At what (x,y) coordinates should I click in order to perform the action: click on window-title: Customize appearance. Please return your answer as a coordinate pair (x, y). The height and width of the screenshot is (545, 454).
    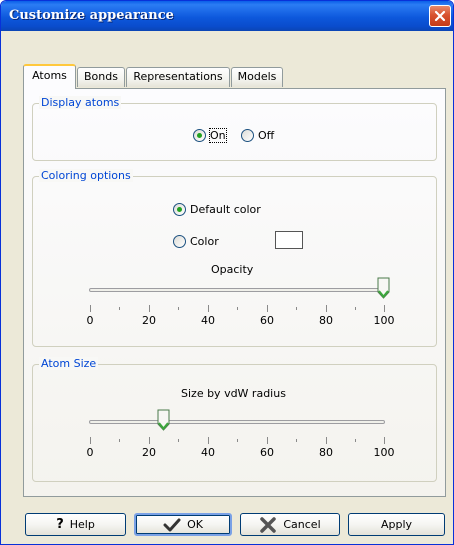
    Looking at the image, I should click on (91, 15).